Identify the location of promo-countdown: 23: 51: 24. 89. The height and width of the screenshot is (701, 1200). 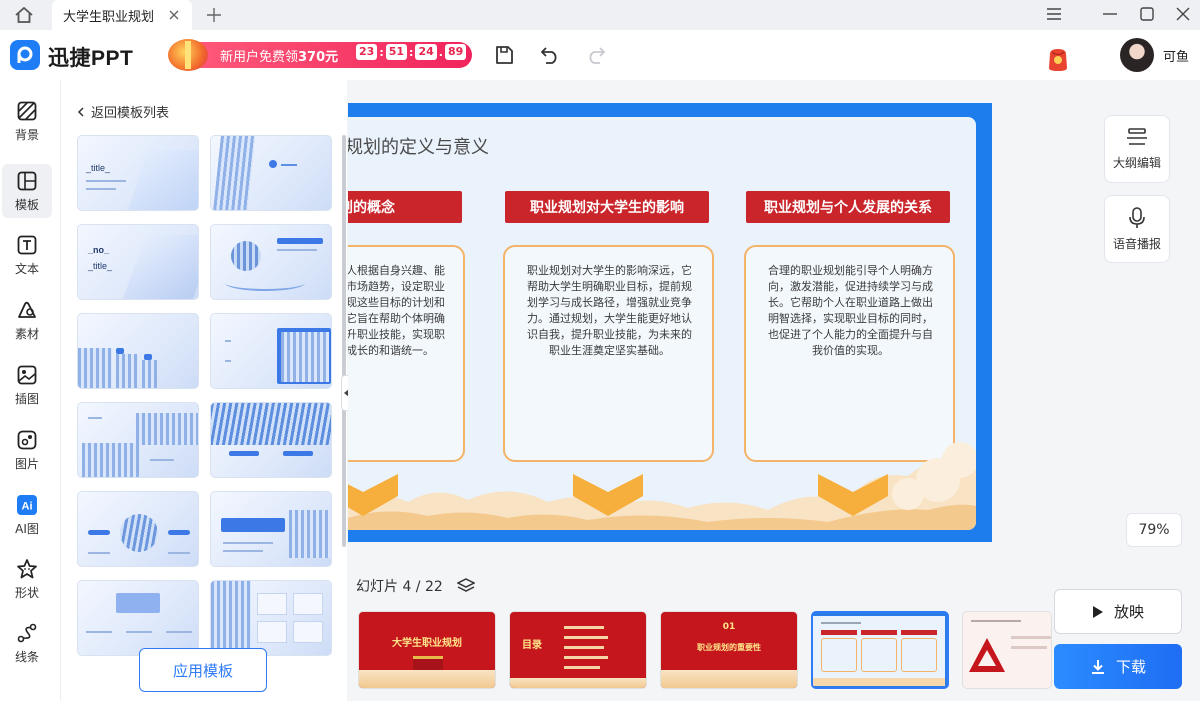
(411, 52).